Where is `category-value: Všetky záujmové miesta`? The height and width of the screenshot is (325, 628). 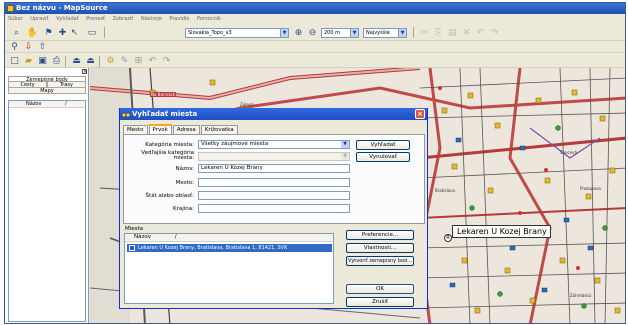
category-value: Všetky záujmové miesta is located at coordinates (235, 144).